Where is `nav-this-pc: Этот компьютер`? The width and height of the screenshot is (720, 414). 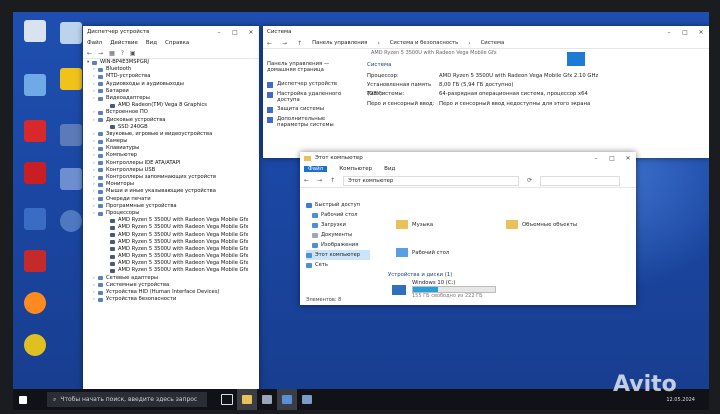
nav-this-pc: Этот компьютер is located at coordinates (338, 255).